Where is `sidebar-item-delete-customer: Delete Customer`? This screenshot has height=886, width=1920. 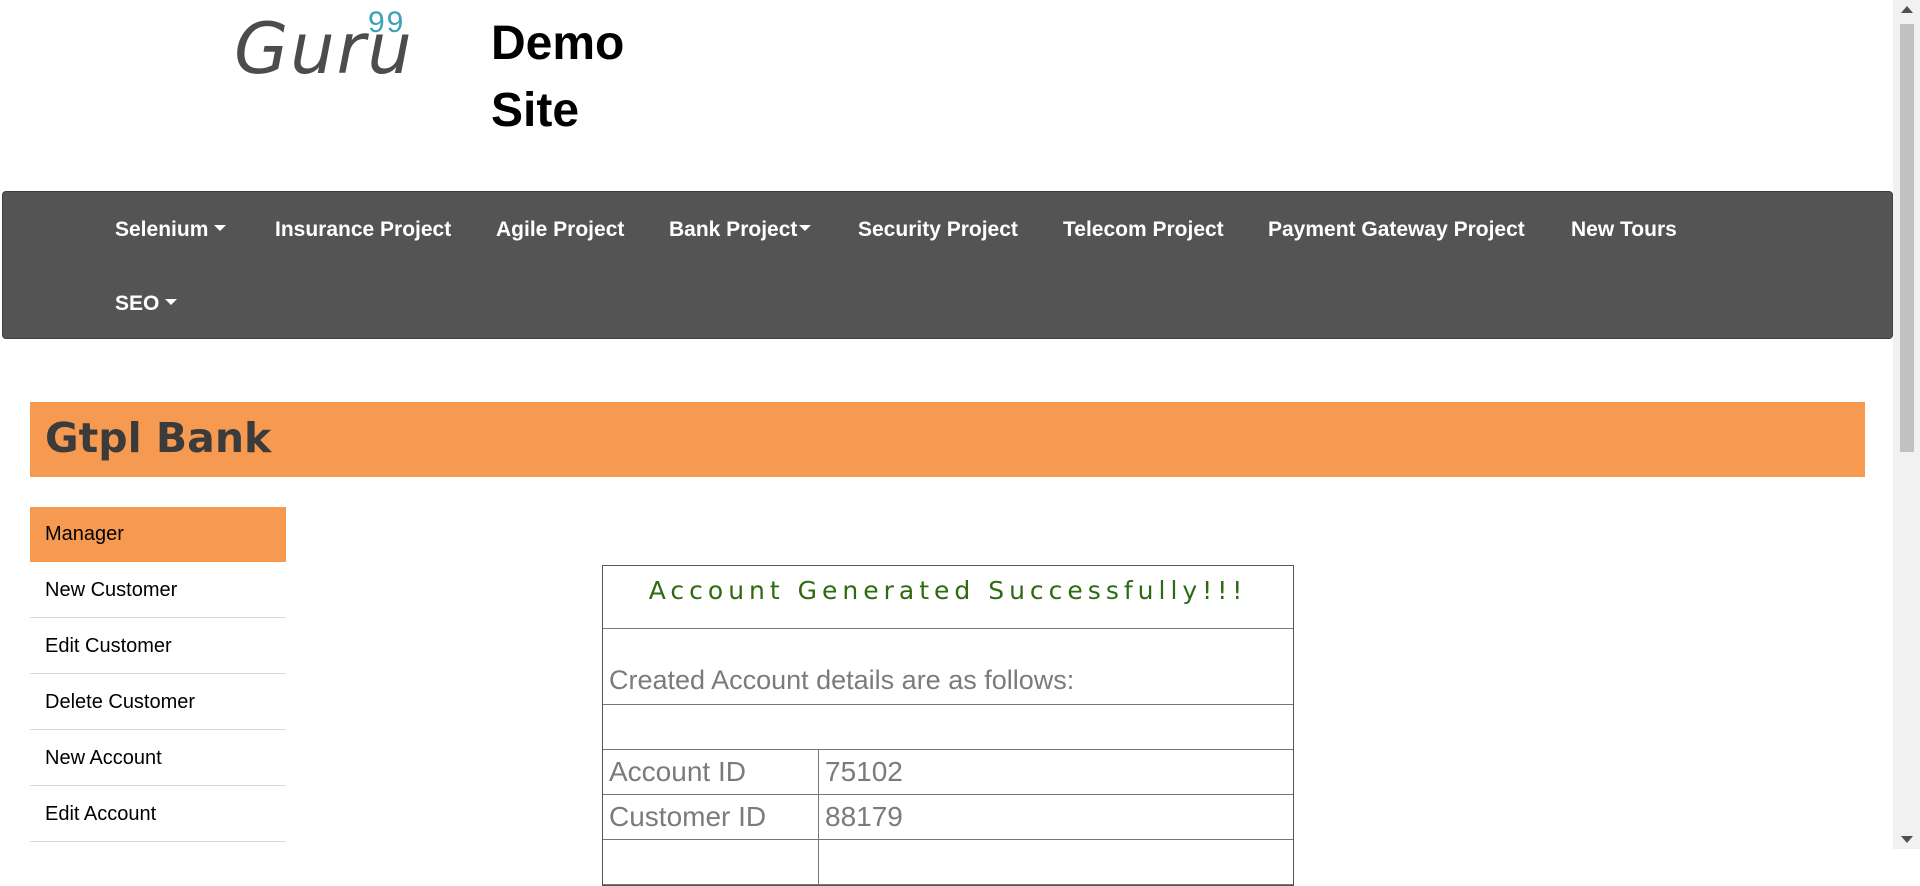 sidebar-item-delete-customer: Delete Customer is located at coordinates (158, 702).